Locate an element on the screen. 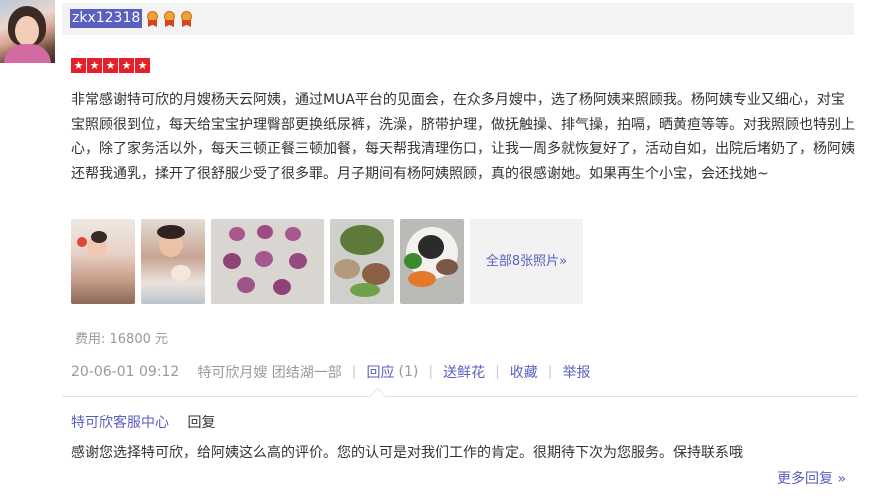  reply-link: 回应 is located at coordinates (381, 372).